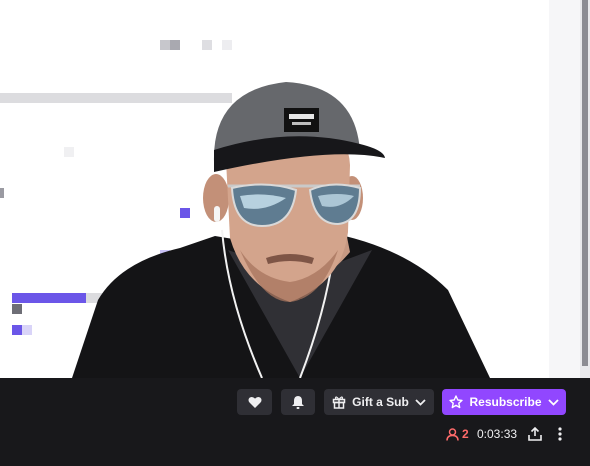 The height and width of the screenshot is (466, 590). I want to click on resubscribe-label: Resubscribe, so click(505, 402).